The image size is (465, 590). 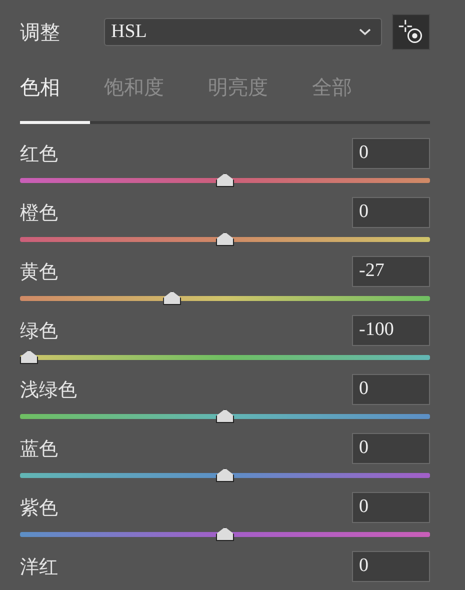 What do you see at coordinates (39, 154) in the screenshot?
I see `channel-label: 红色` at bounding box center [39, 154].